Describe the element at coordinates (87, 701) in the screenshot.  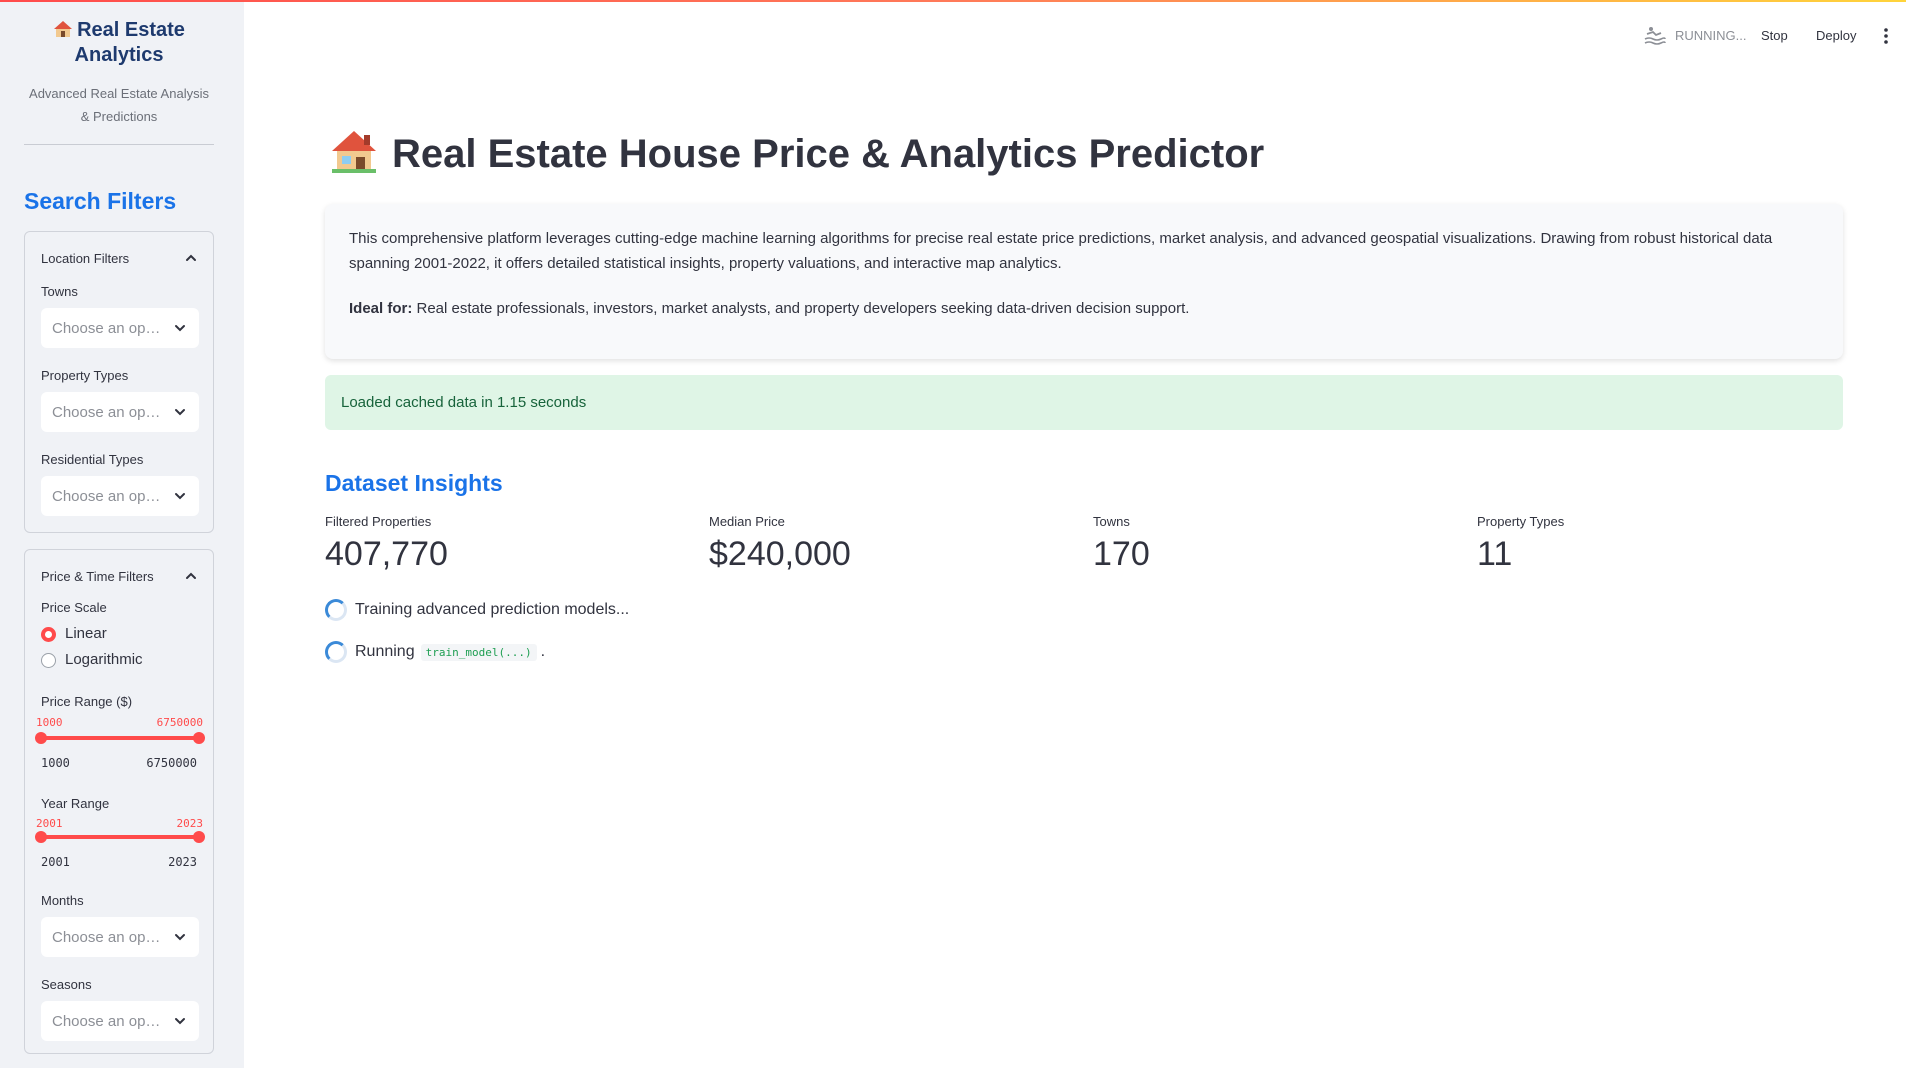
I see `price-range-label: Price Range ($)` at that location.